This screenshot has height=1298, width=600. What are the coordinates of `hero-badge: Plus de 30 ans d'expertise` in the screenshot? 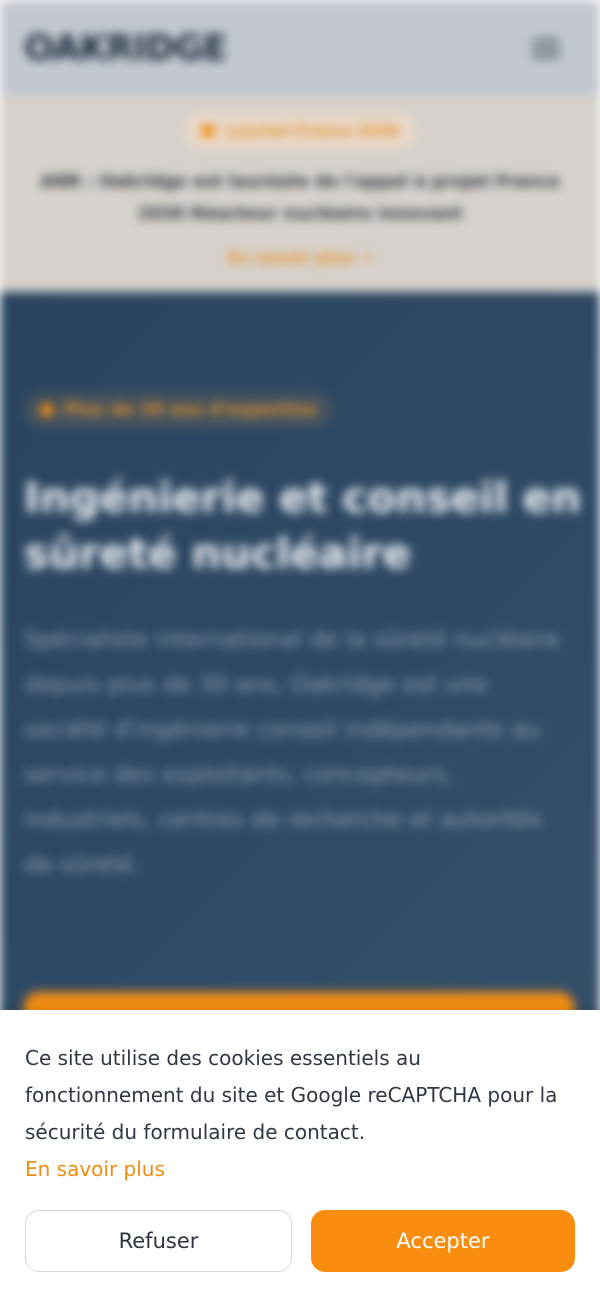 It's located at (178, 410).